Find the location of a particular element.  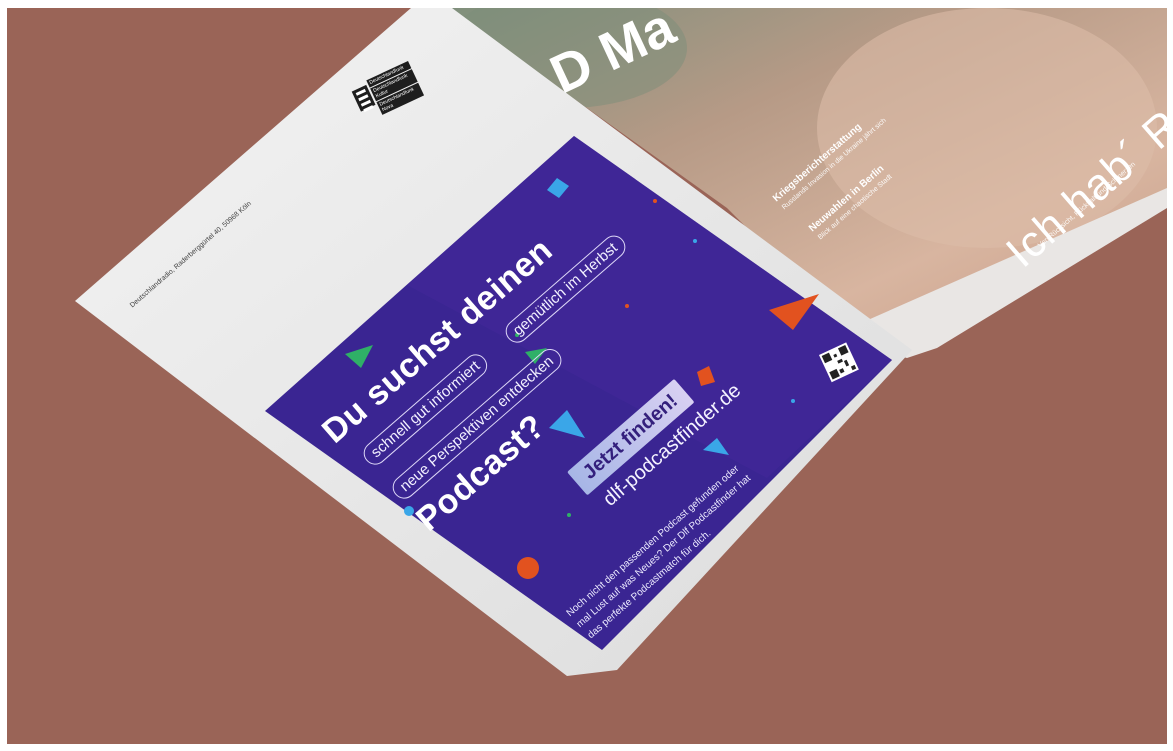

shape-orange-dot is located at coordinates (528, 568).